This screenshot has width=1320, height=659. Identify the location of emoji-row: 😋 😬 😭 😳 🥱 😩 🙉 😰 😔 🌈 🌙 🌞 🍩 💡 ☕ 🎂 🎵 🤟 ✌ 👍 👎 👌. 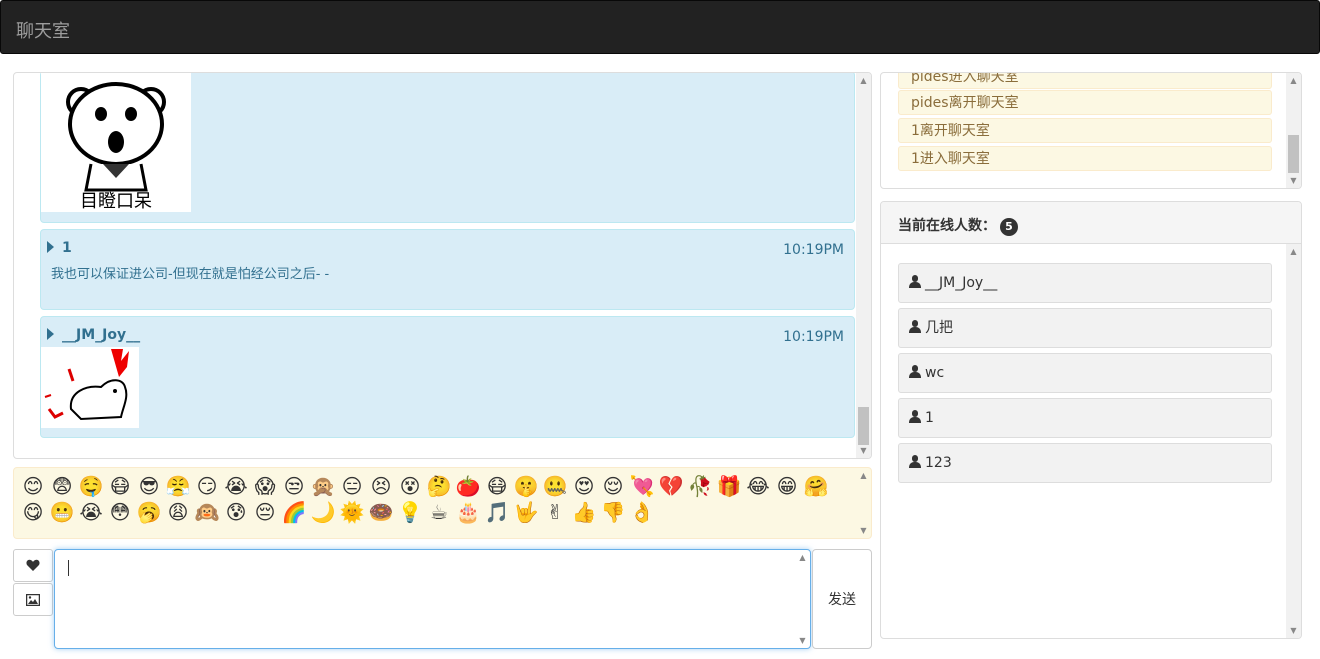
(337, 512).